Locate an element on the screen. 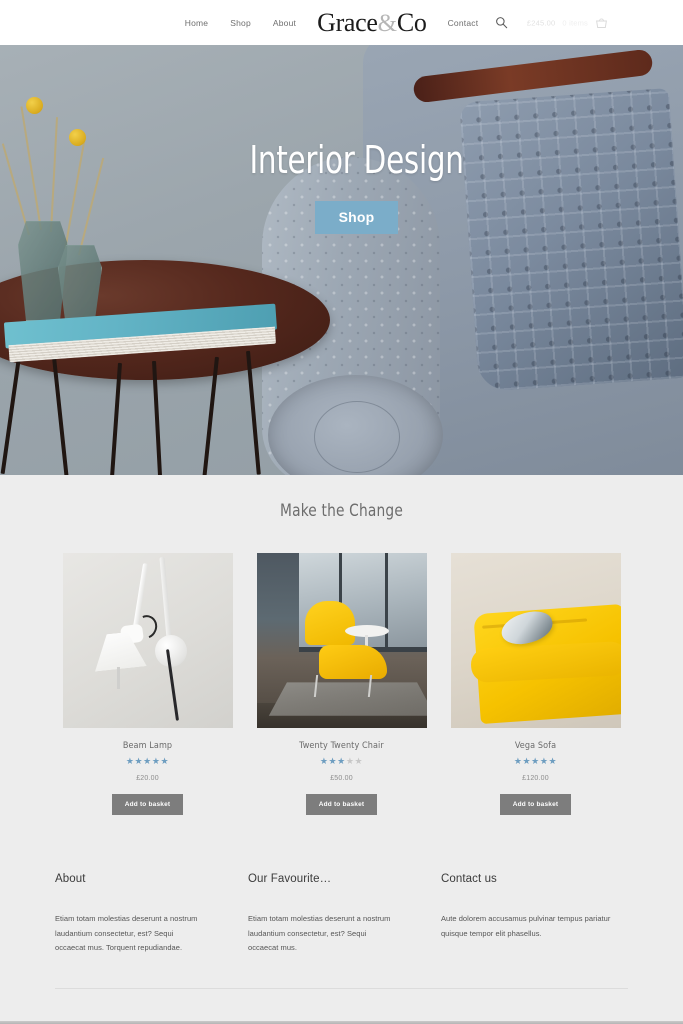 This screenshot has height=1024, width=683. product-image-beam-lamp is located at coordinates (147, 640).